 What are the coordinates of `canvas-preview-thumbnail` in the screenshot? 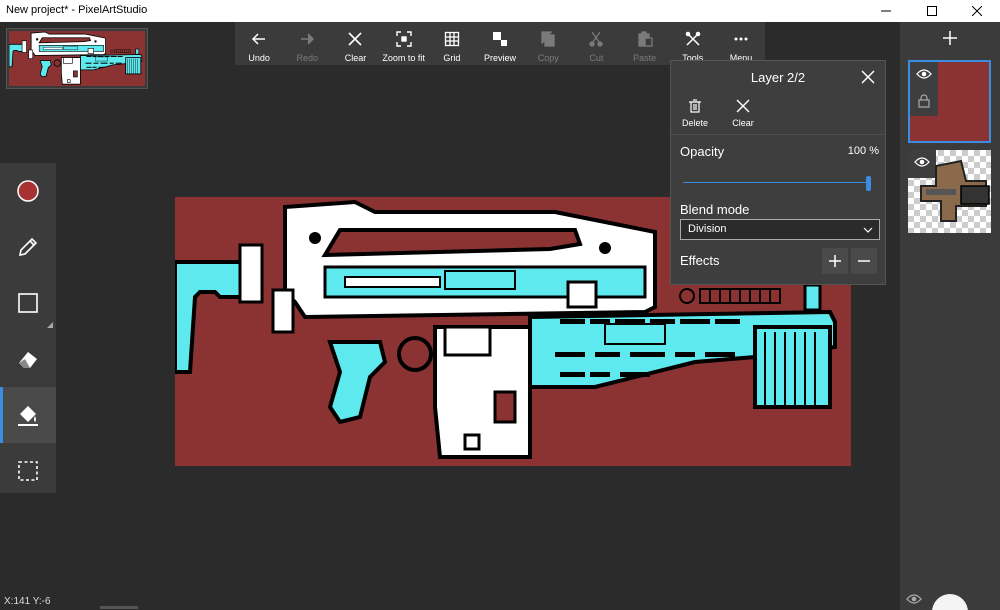 It's located at (77, 58).